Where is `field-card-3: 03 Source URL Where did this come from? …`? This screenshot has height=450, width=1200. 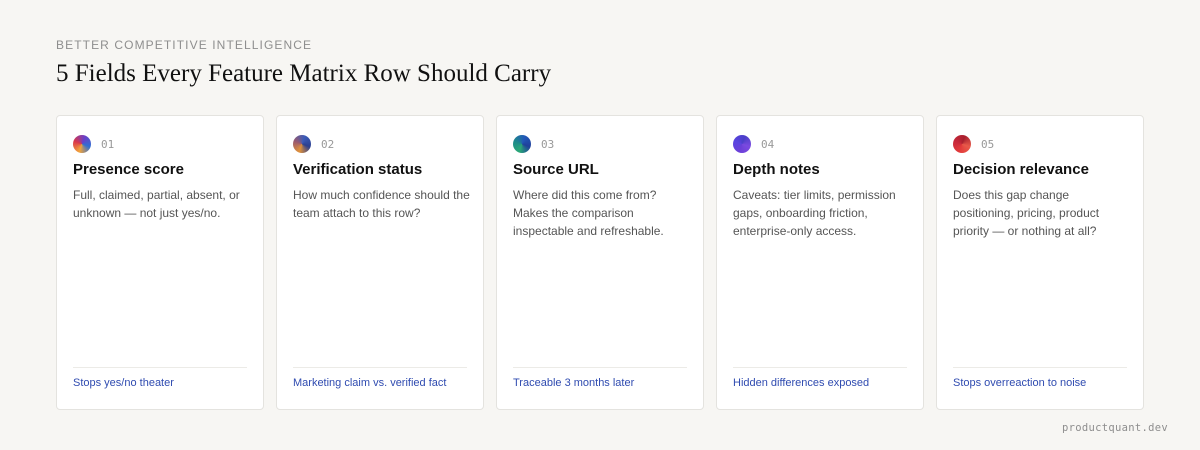 field-card-3: 03 Source URL Where did this come from? … is located at coordinates (600, 262).